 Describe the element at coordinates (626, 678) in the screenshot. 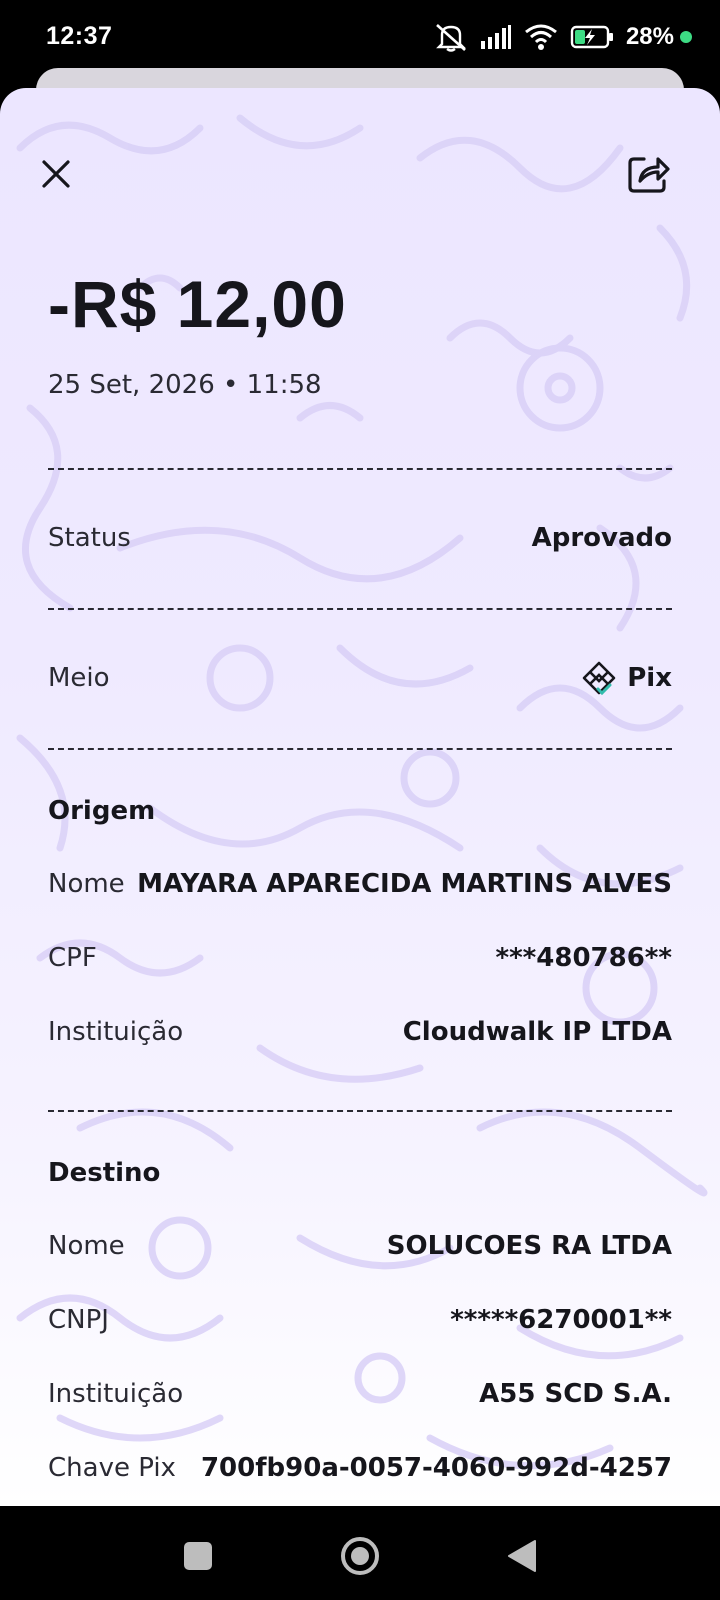

I see `method-value: Pix` at that location.